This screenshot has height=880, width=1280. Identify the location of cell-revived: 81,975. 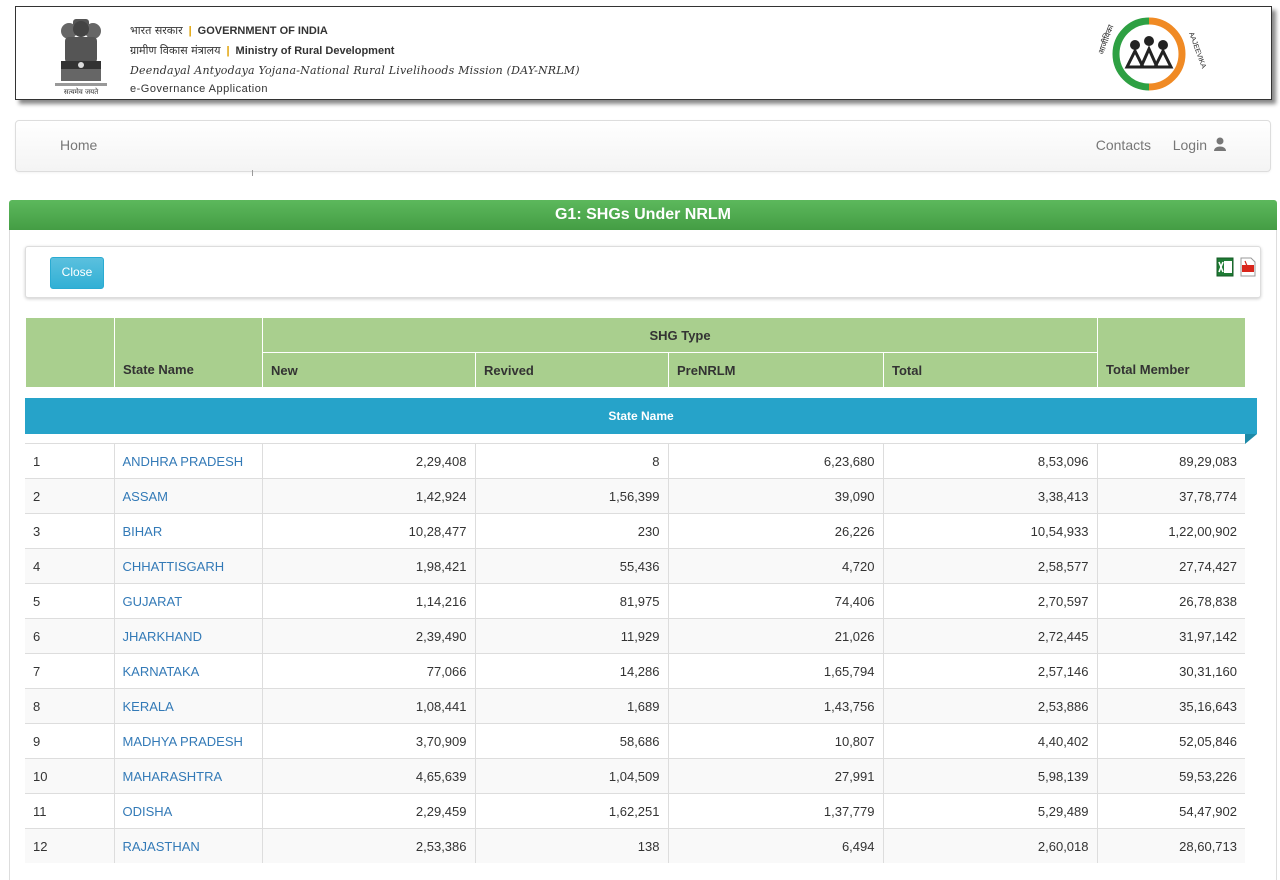
(571, 601).